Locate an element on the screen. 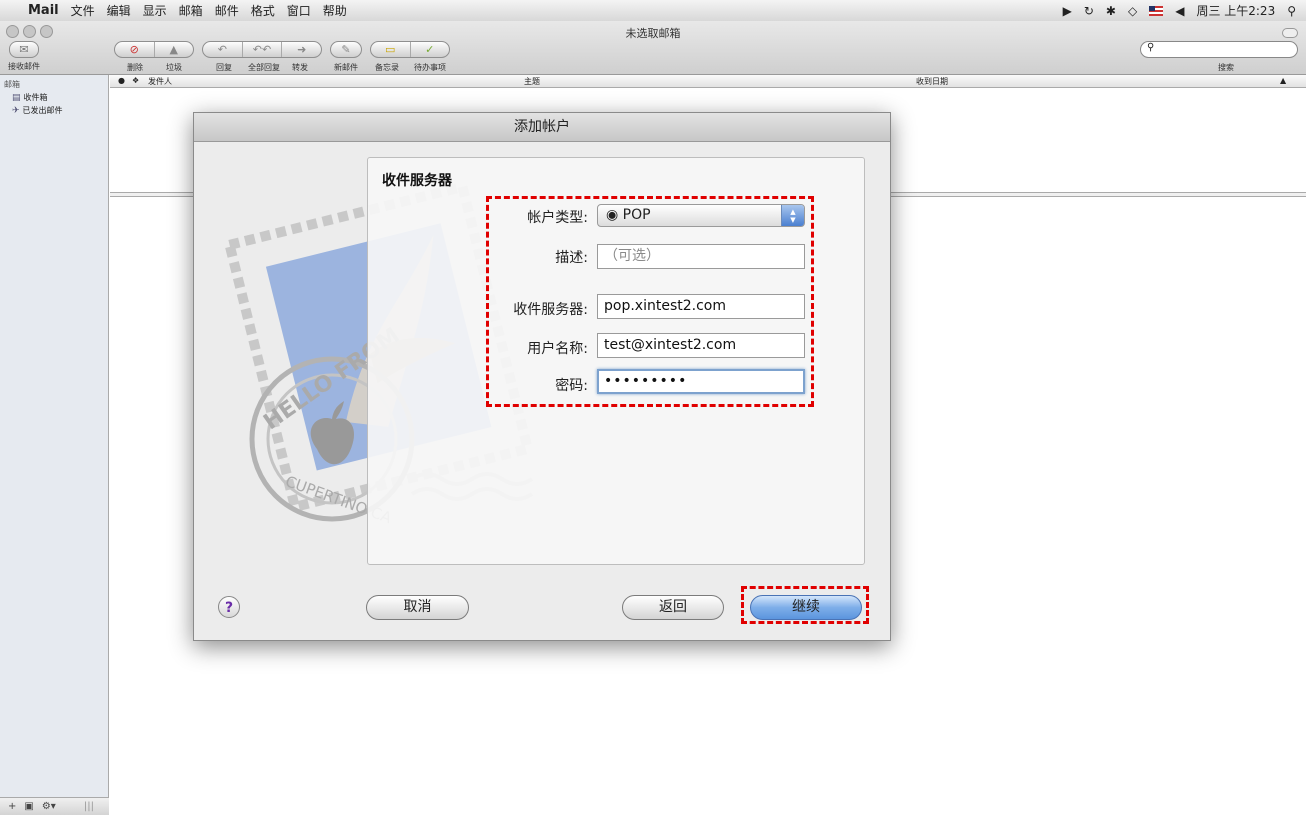 This screenshot has width=1306, height=815. window-title: 未选取邮箱 is located at coordinates (653, 33).